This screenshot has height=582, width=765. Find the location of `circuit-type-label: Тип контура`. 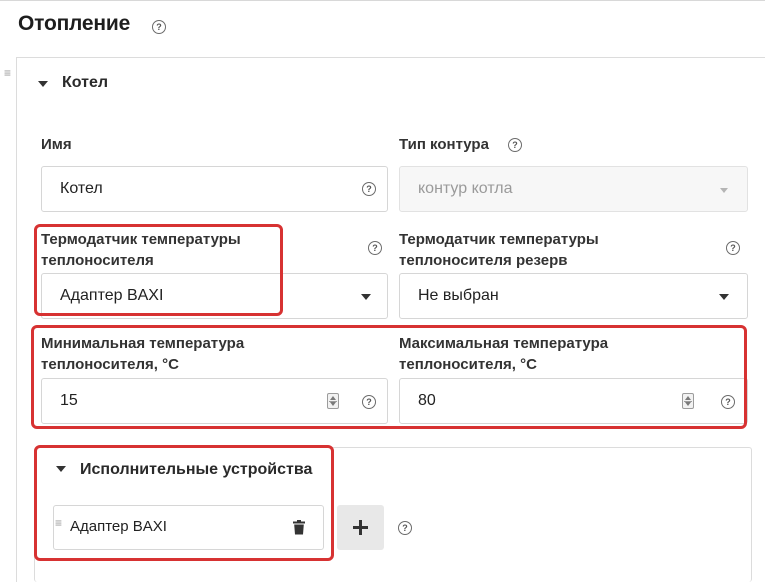

circuit-type-label: Тип контура is located at coordinates (444, 144).